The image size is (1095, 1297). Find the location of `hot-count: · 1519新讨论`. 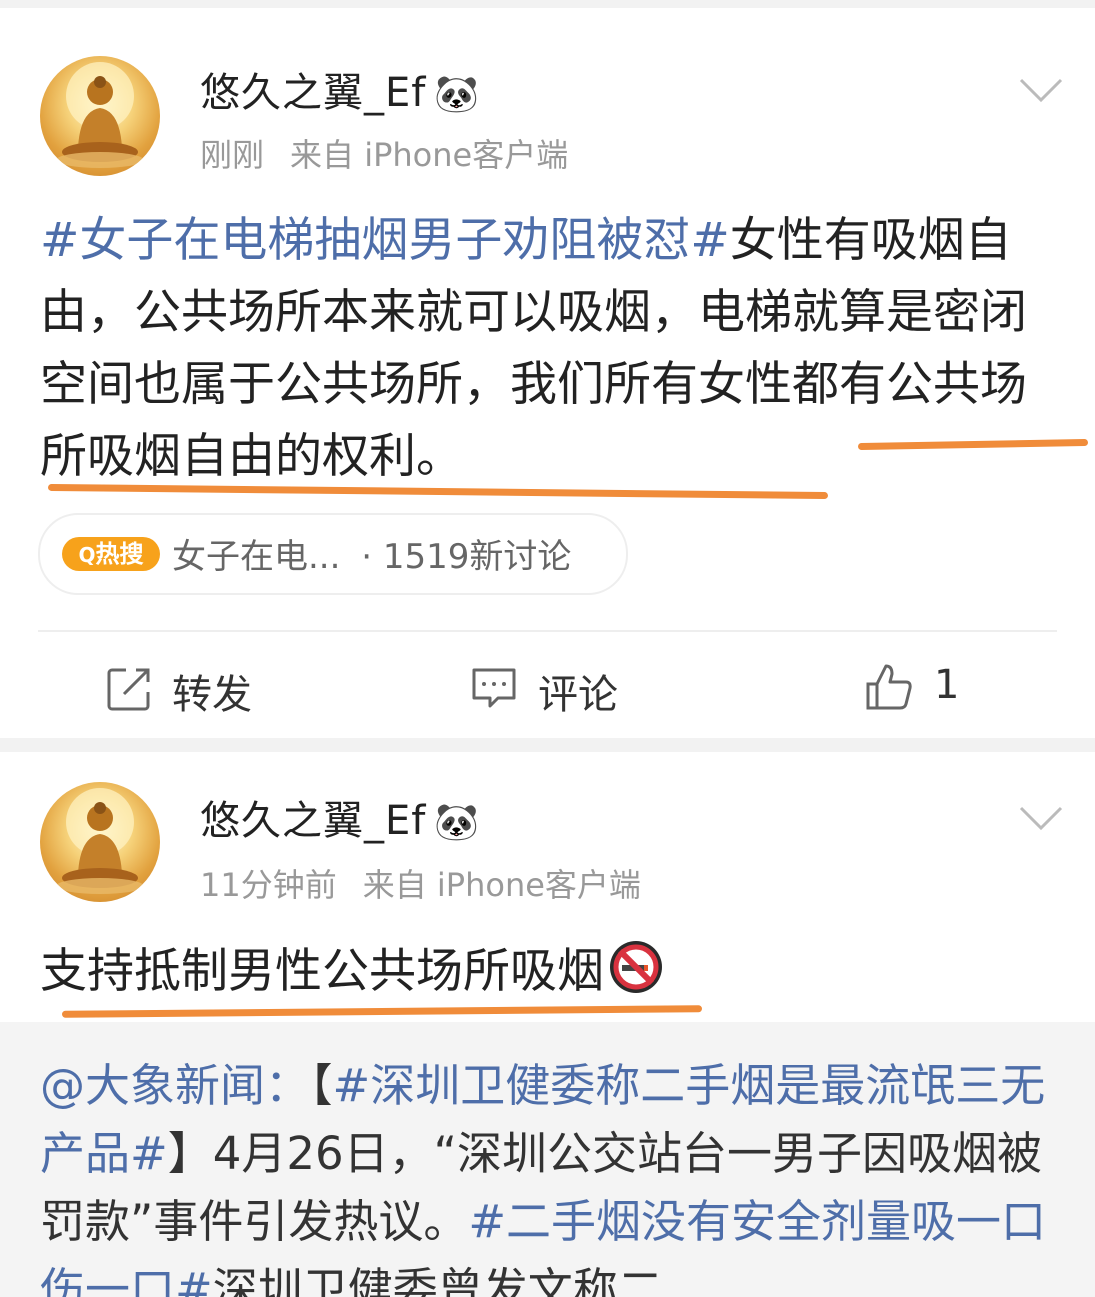

hot-count: · 1519新讨论 is located at coordinates (466, 557).